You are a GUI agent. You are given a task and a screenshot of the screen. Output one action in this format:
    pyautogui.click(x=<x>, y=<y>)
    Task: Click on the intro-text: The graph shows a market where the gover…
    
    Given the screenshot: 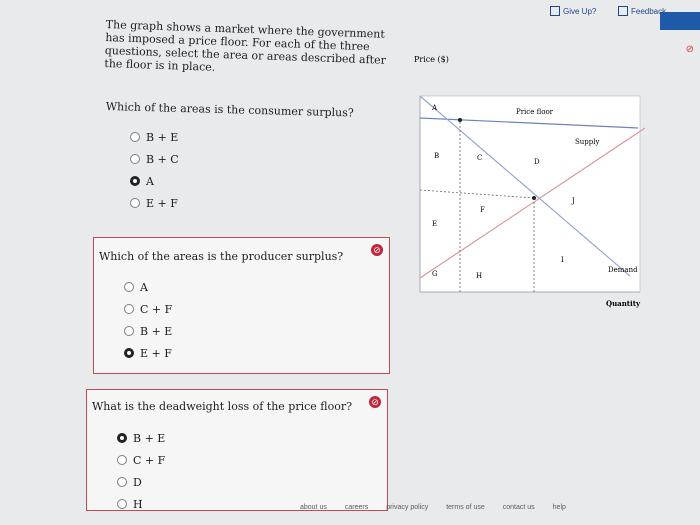 What is the action you would take?
    pyautogui.click(x=245, y=46)
    